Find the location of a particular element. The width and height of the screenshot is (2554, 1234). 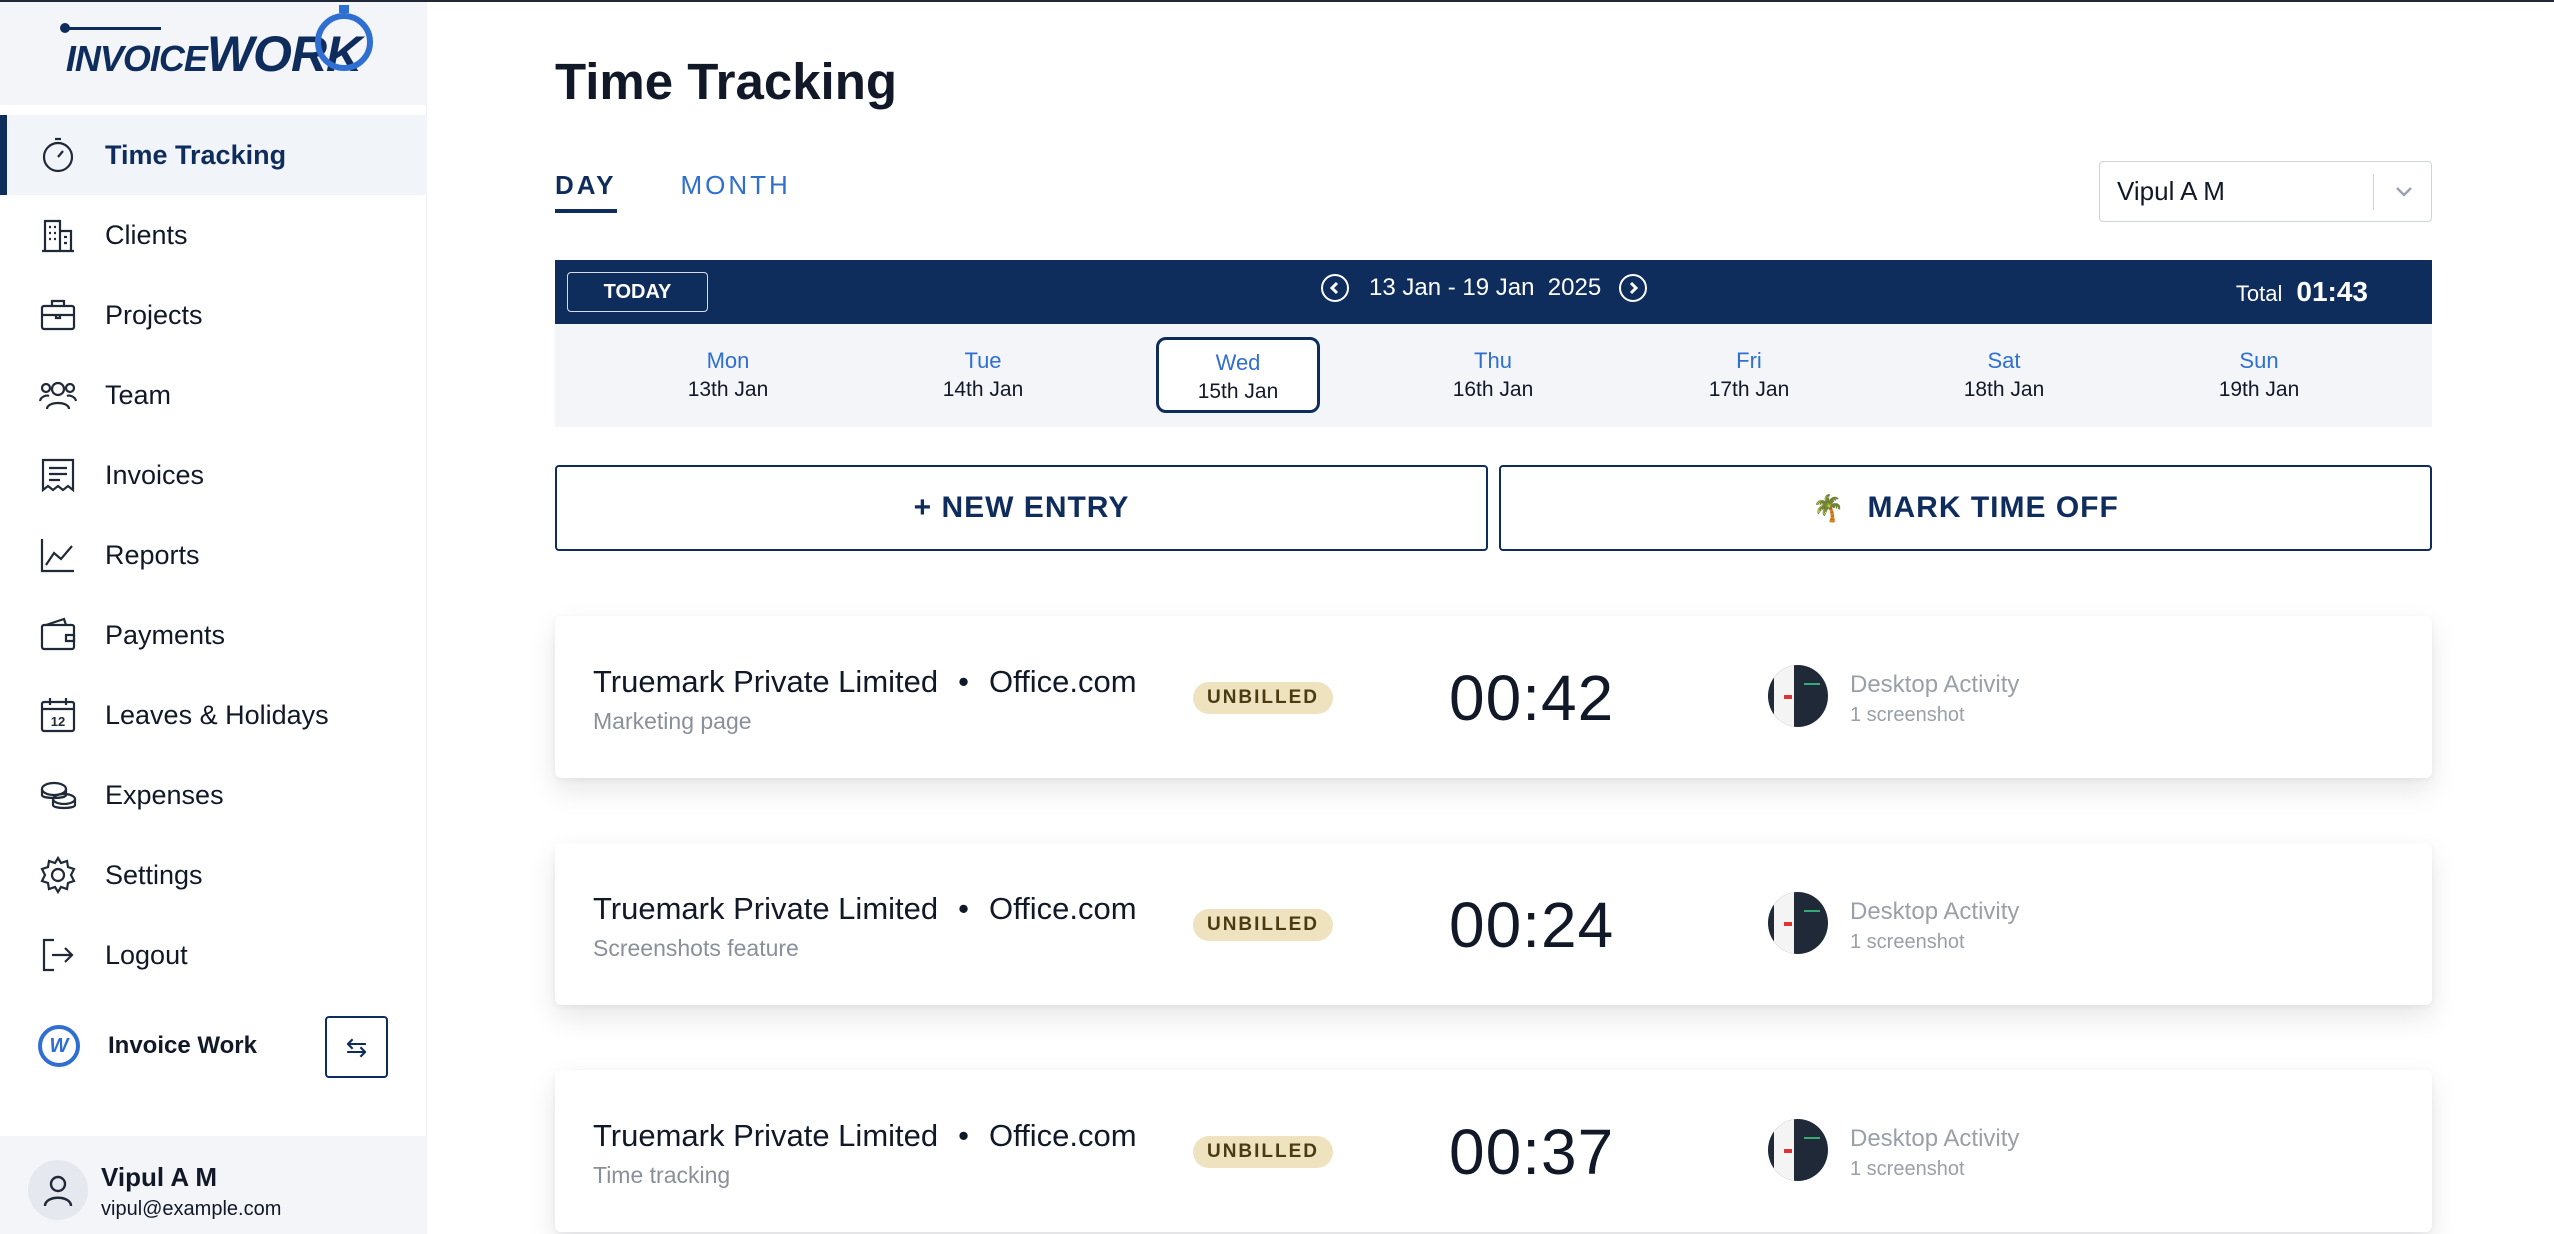

entry-title: Truemark Private Limited • Office.com is located at coordinates (865, 909).